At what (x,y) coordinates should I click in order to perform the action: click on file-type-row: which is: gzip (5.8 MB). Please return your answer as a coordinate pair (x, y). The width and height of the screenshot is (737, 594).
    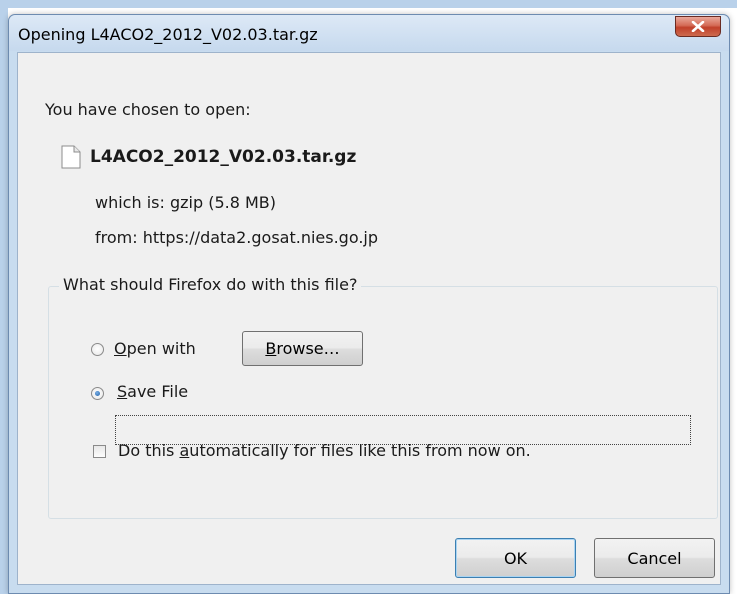
    Looking at the image, I should click on (185, 202).